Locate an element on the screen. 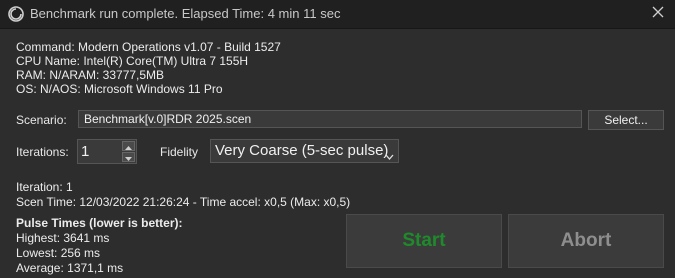 This screenshot has height=278, width=675. ram-info: RAM: N/ARAM: 33777,5MB is located at coordinates (90, 75).